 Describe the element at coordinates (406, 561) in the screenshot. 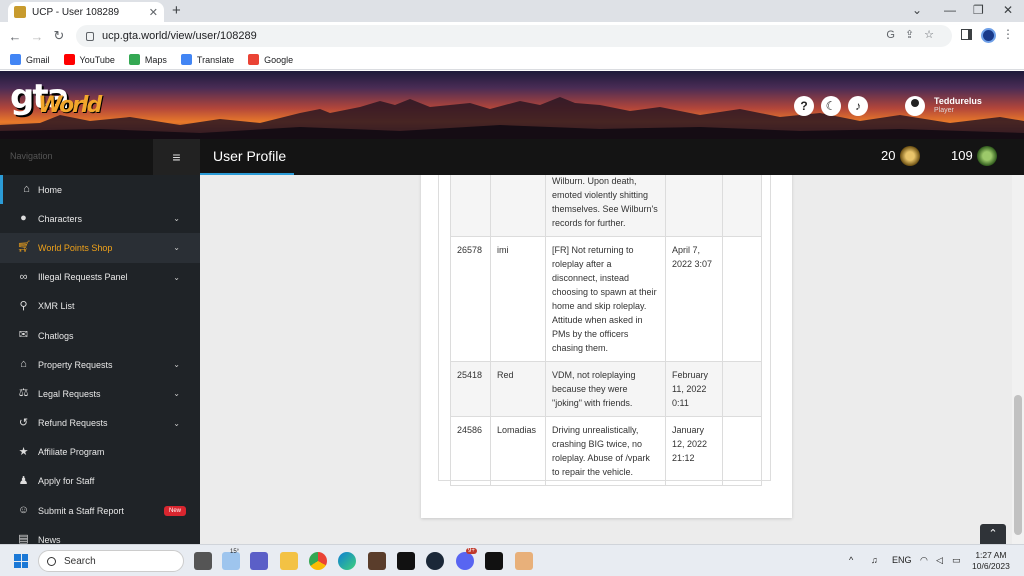

I see `rockstar-launcher-icon` at that location.